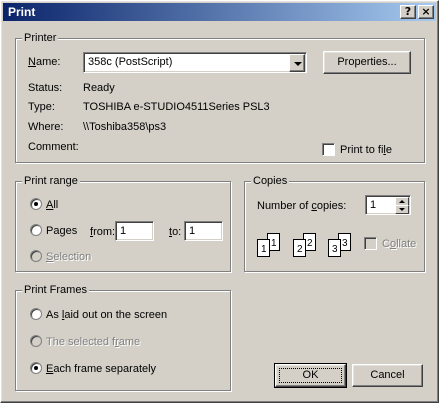 This screenshot has width=439, height=403. I want to click on selected-frame-label: The selected frame, so click(93, 342).